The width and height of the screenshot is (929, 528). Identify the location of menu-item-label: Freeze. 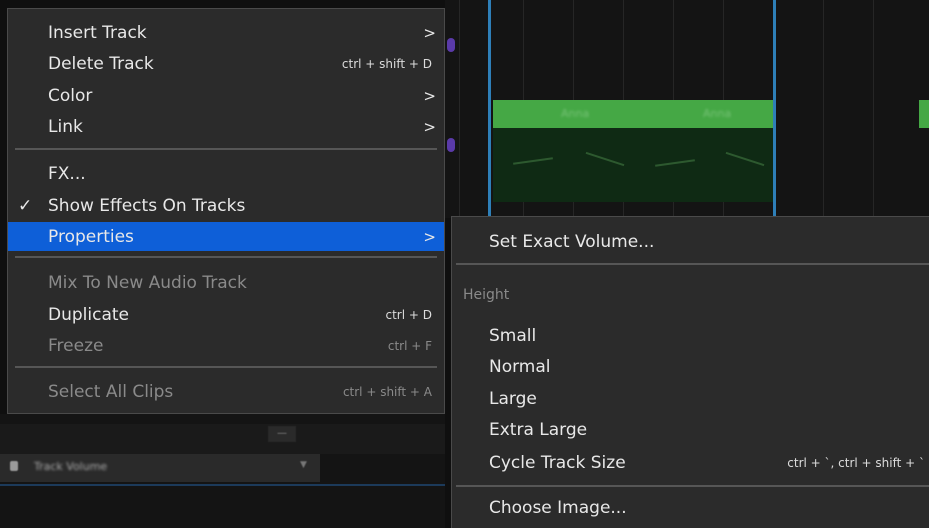
(76, 346).